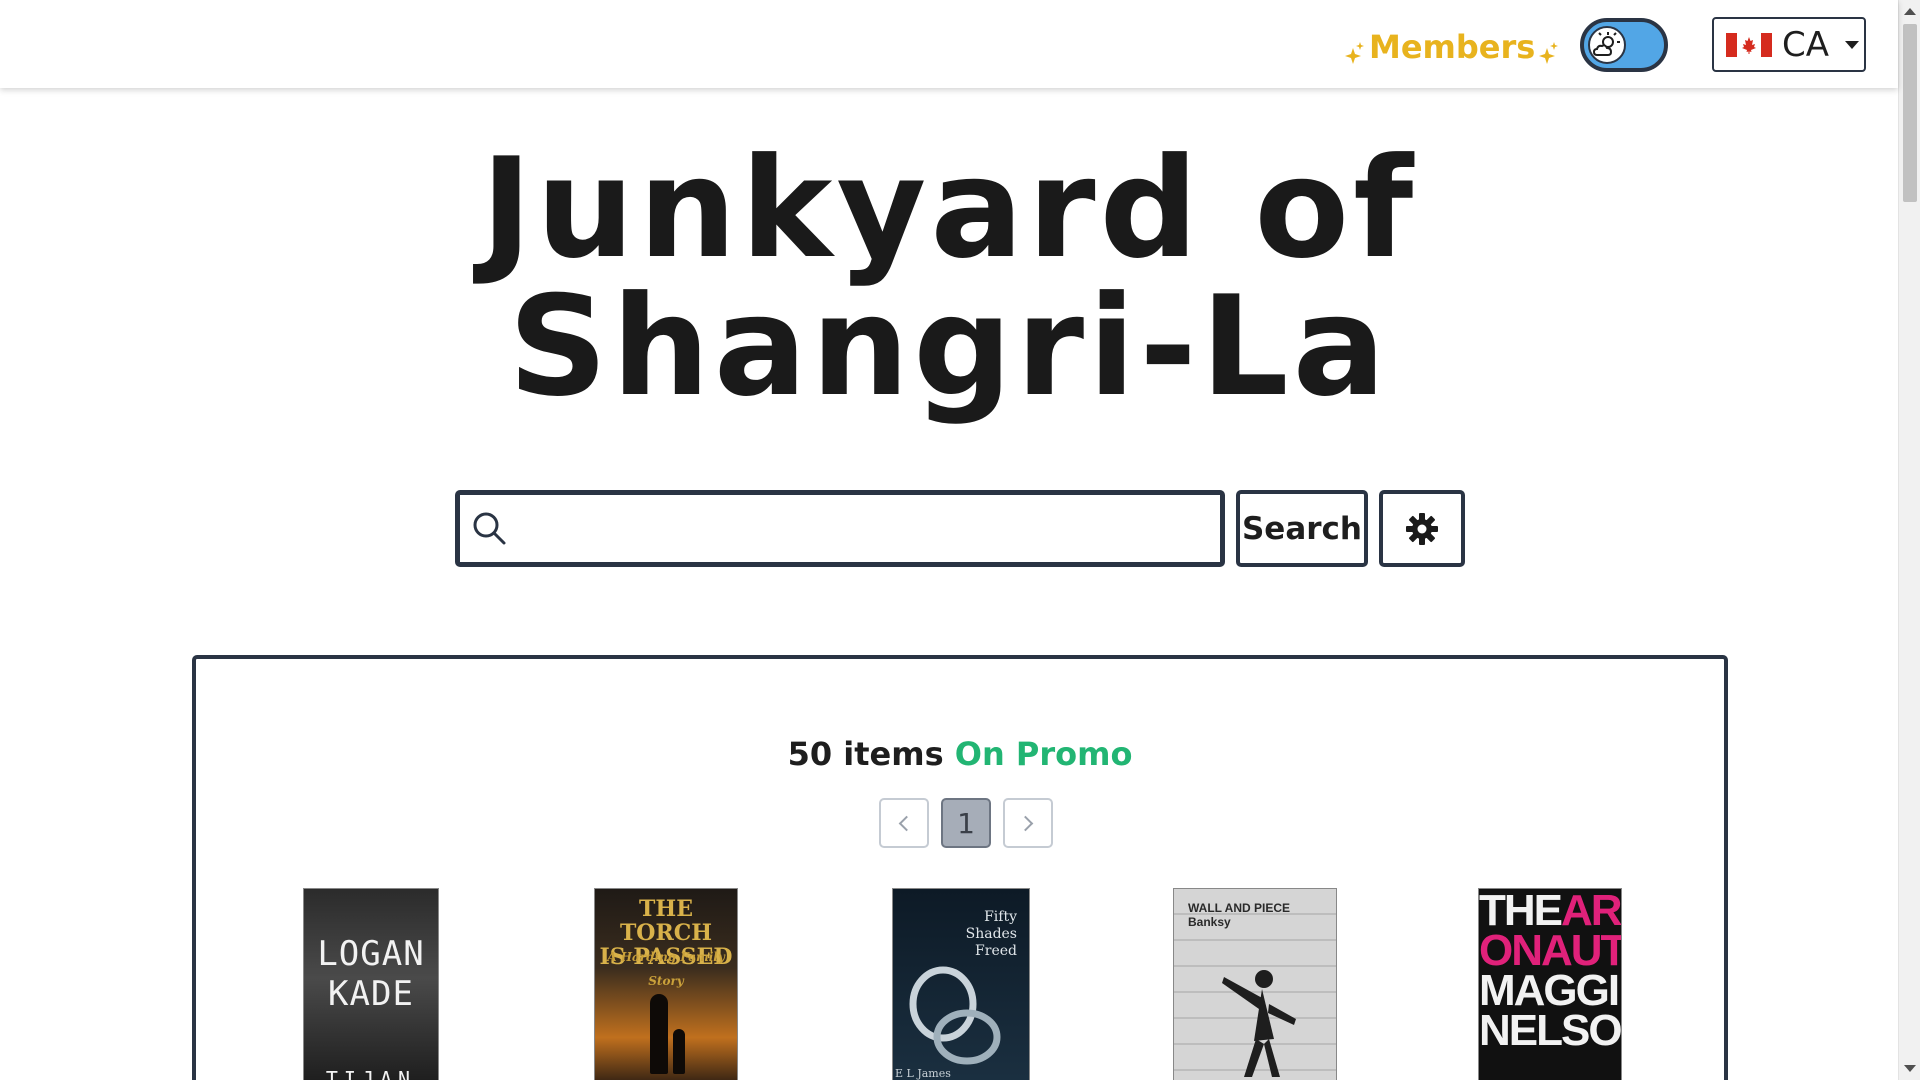 The image size is (1920, 1080). I want to click on top-navigation-bar: Members CA, so click(949, 44).